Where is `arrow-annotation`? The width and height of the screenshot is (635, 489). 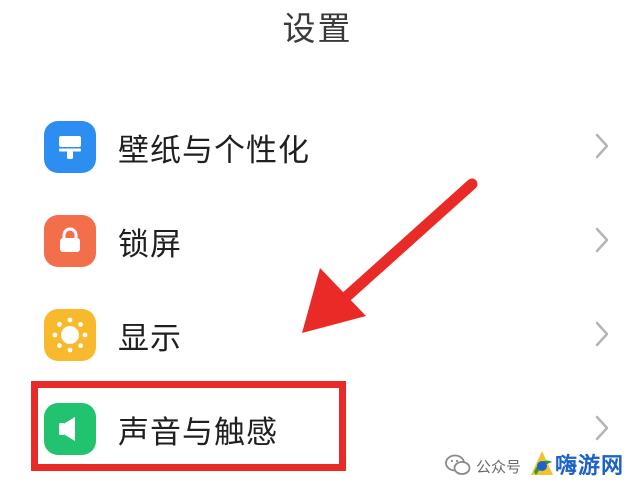 arrow-annotation is located at coordinates (390, 255).